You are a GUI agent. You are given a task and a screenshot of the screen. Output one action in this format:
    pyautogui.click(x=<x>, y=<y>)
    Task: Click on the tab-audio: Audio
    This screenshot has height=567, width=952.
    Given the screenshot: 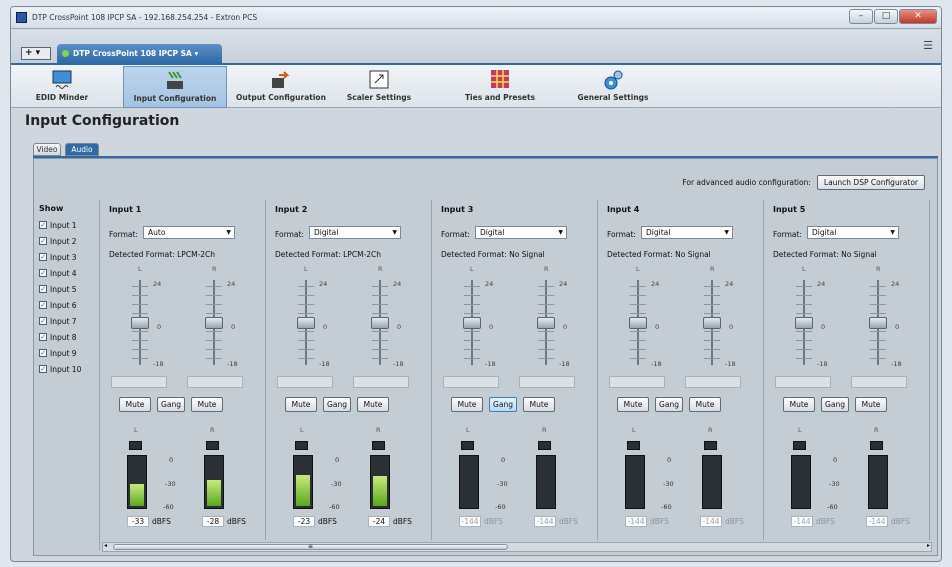 What is the action you would take?
    pyautogui.click(x=82, y=149)
    